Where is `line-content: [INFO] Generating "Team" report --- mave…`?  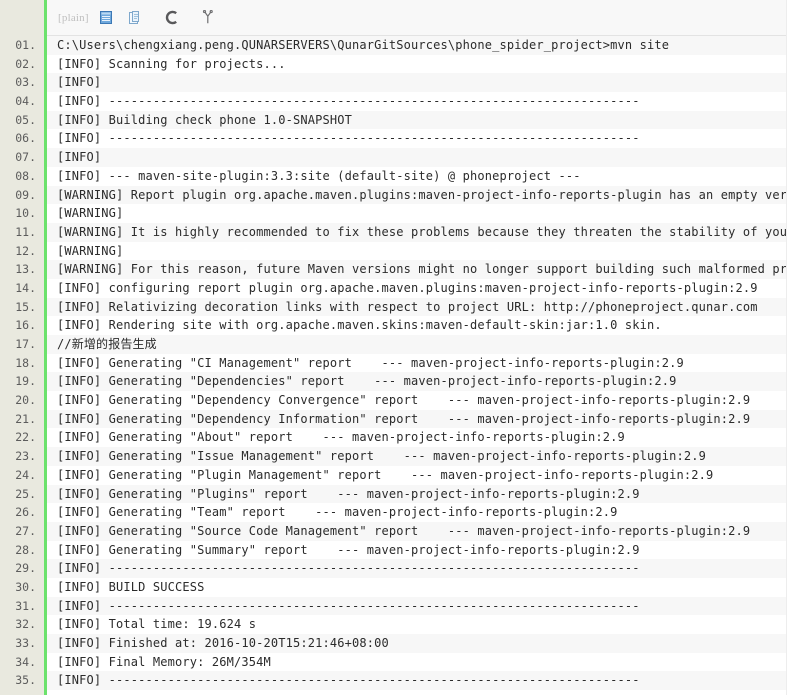
line-content: [INFO] Generating "Team" report --- mave… is located at coordinates (337, 512).